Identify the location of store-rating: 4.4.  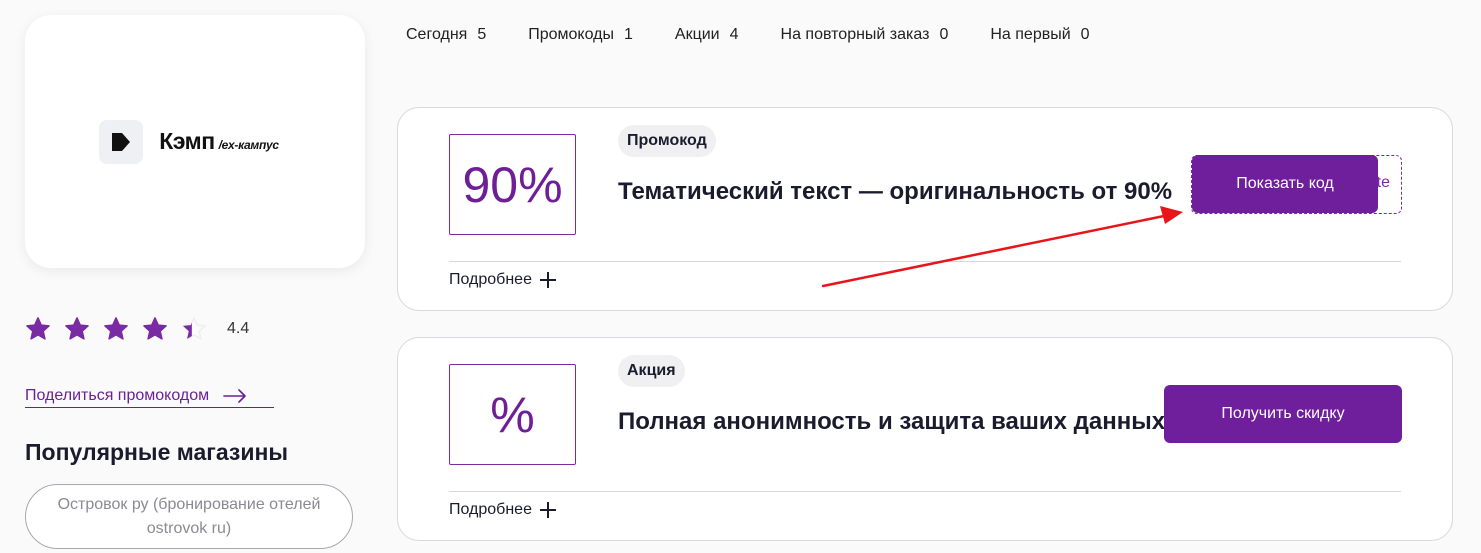
(137, 329).